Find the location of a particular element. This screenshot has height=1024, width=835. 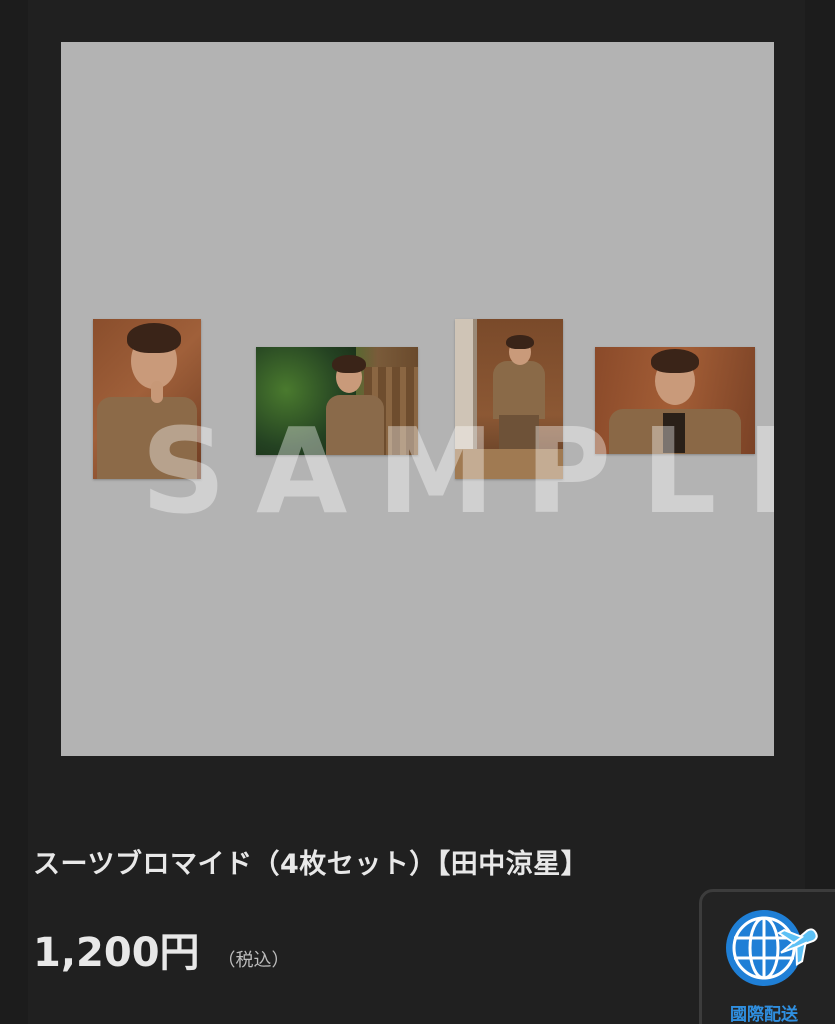

globe-plane-icon is located at coordinates (772, 948).